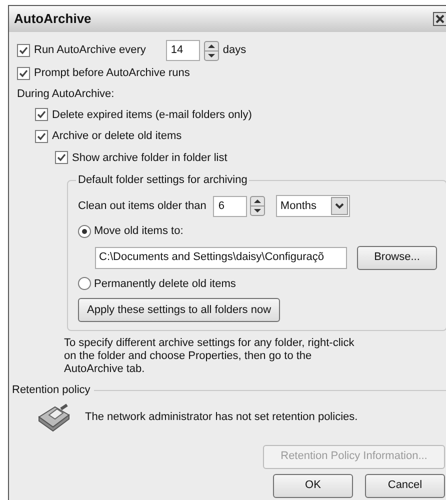 The height and width of the screenshot is (500, 446). What do you see at coordinates (210, 356) in the screenshot?
I see `info-text: To specify different archive settings for any folder, right-click on the folder and choose Properties, then go to the AutoArchive tab.` at bounding box center [210, 356].